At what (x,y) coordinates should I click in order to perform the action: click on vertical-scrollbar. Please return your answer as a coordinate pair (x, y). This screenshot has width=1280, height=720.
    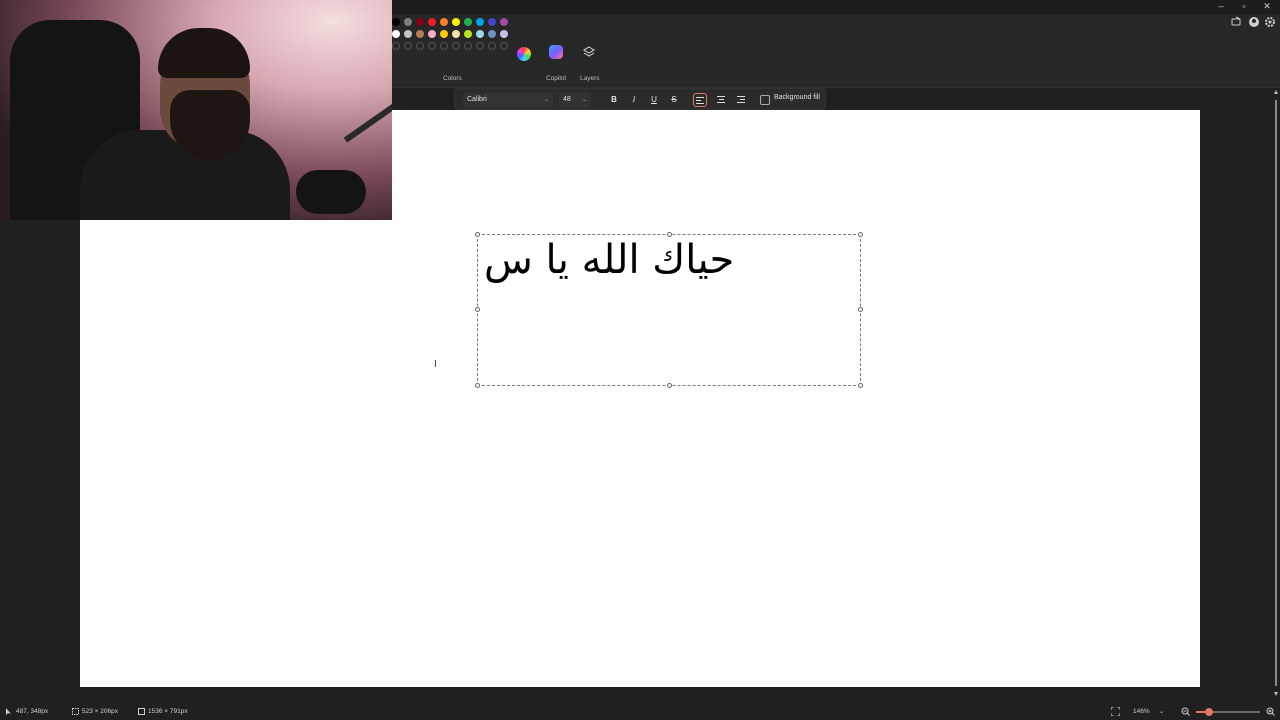
    Looking at the image, I should click on (1276, 394).